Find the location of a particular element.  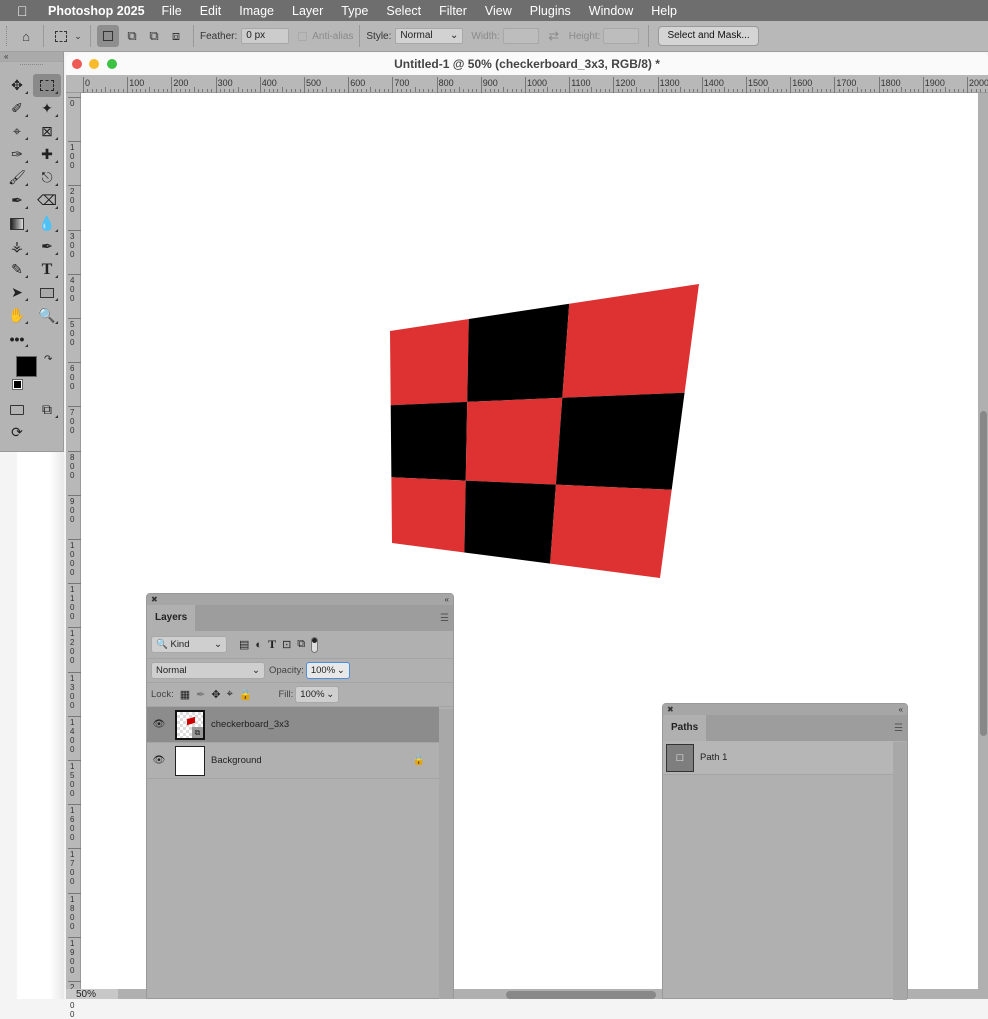

dodge-tool-icon: ⚶ is located at coordinates (17, 246).